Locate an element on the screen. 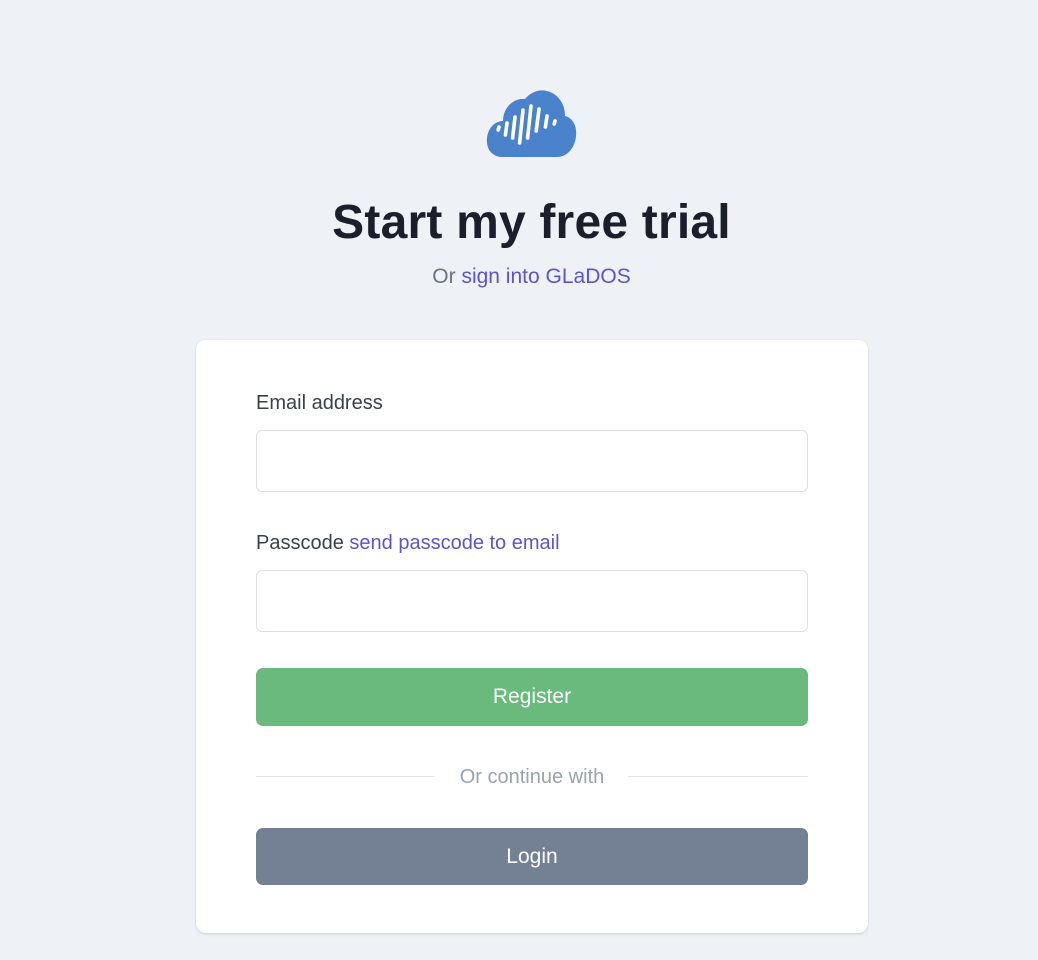  divider-line-right is located at coordinates (718, 776).